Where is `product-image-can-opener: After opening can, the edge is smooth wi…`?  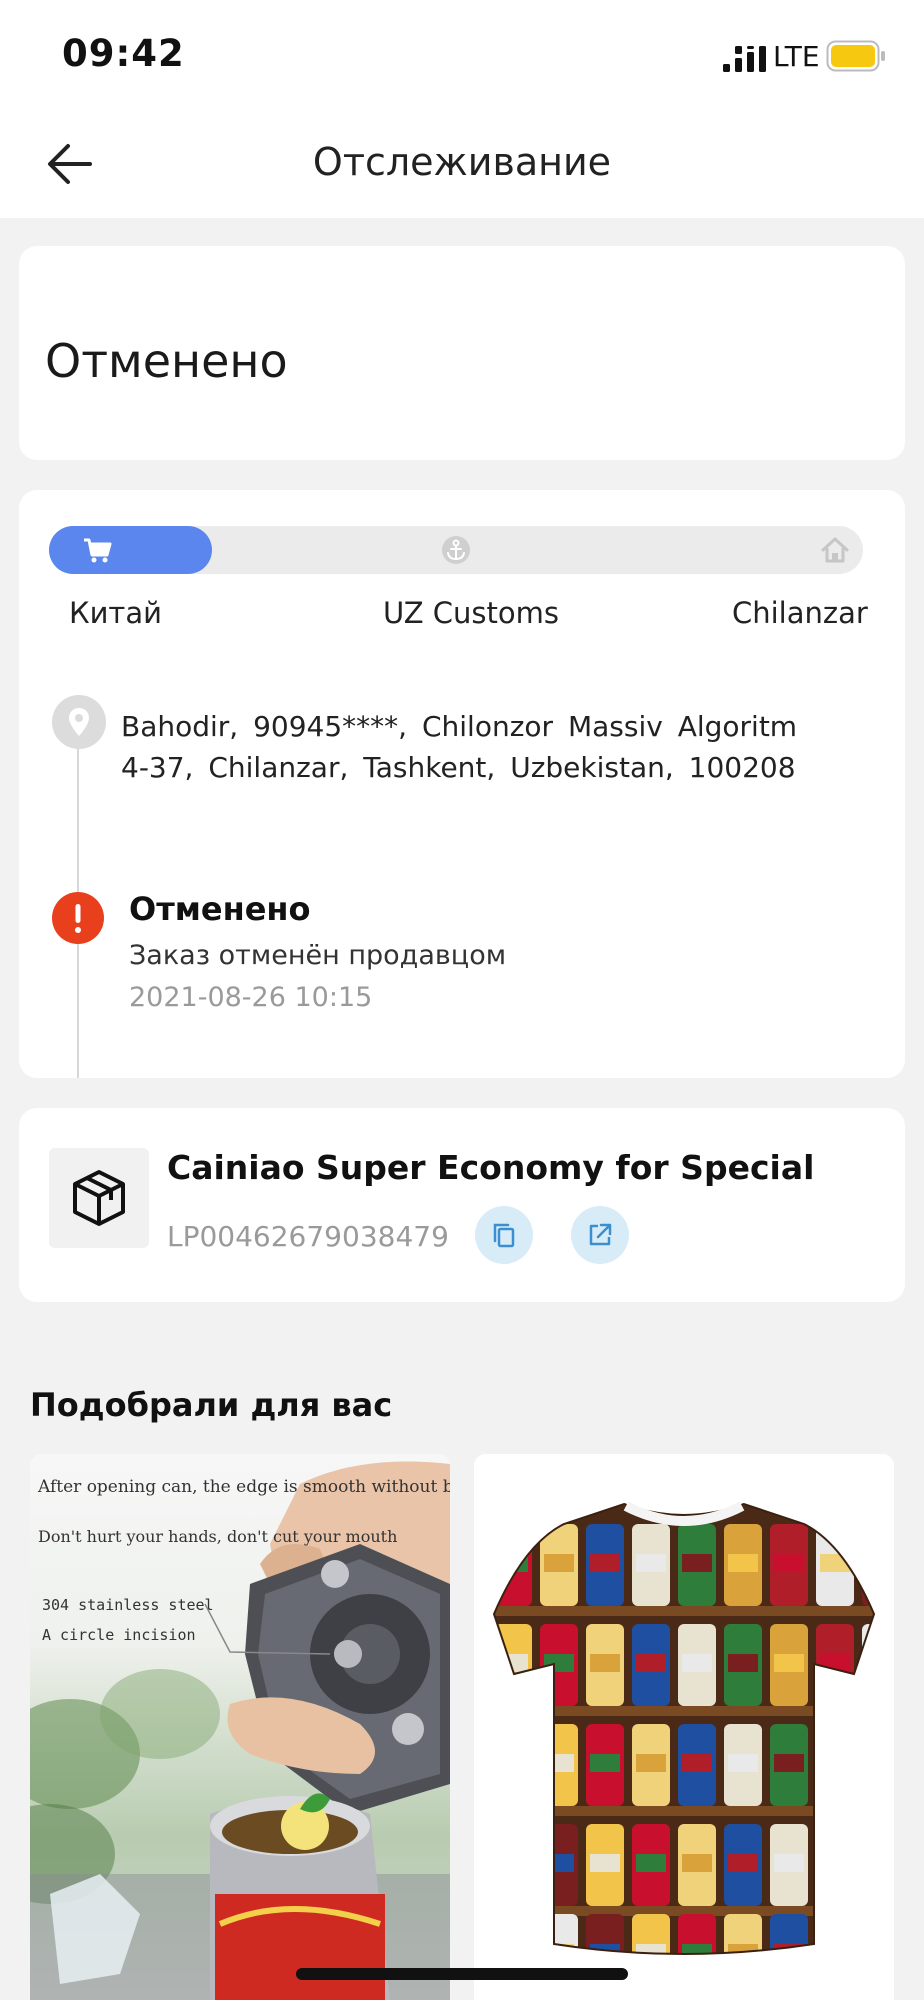 product-image-can-opener: After opening can, the edge is smooth wi… is located at coordinates (240, 1727).